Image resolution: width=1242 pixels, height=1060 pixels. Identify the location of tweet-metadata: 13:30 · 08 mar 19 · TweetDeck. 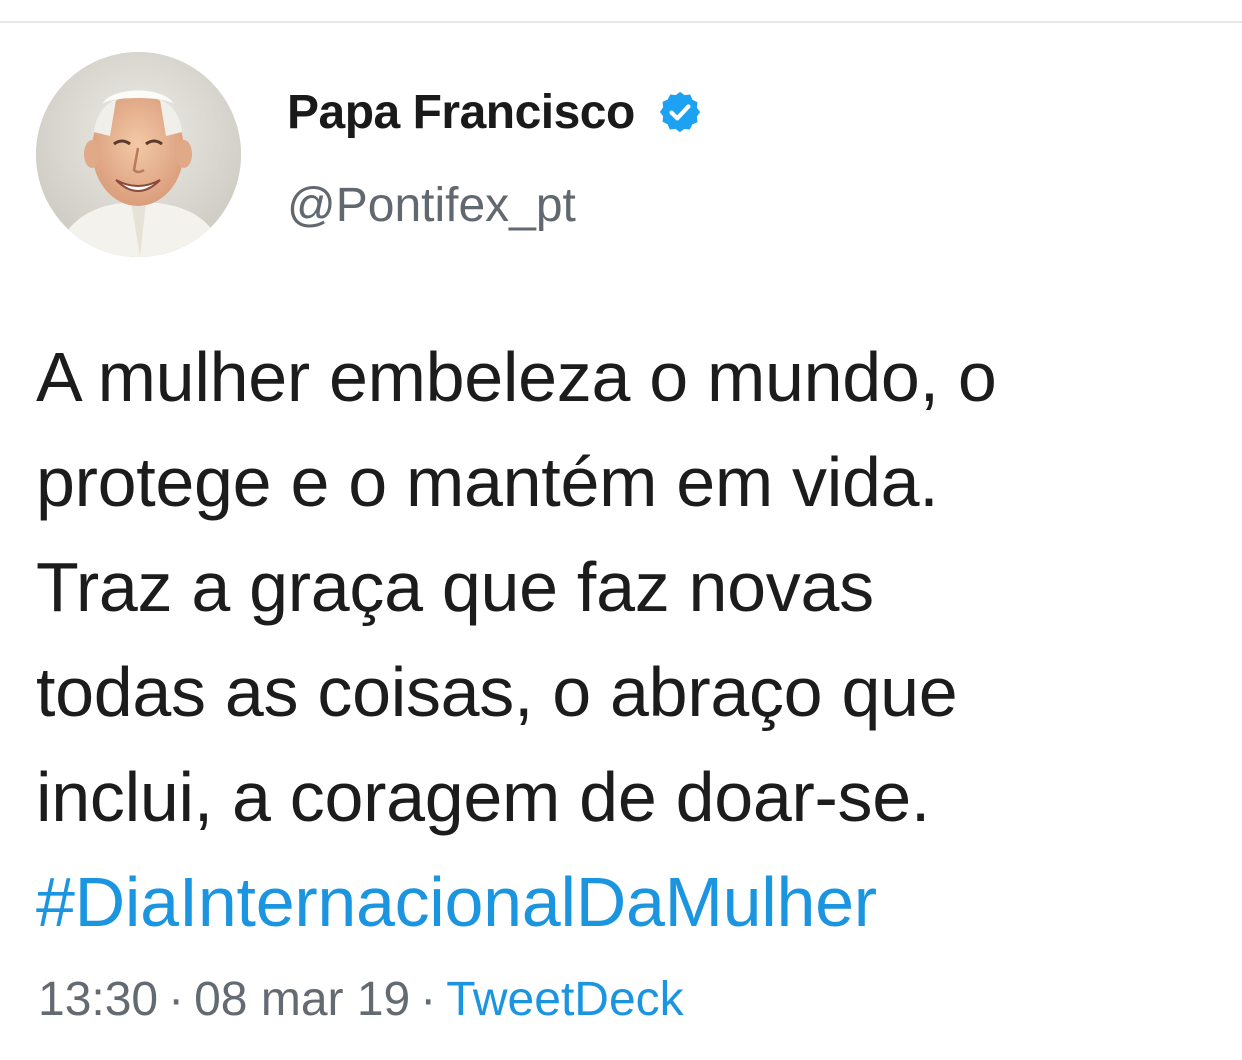
(361, 999).